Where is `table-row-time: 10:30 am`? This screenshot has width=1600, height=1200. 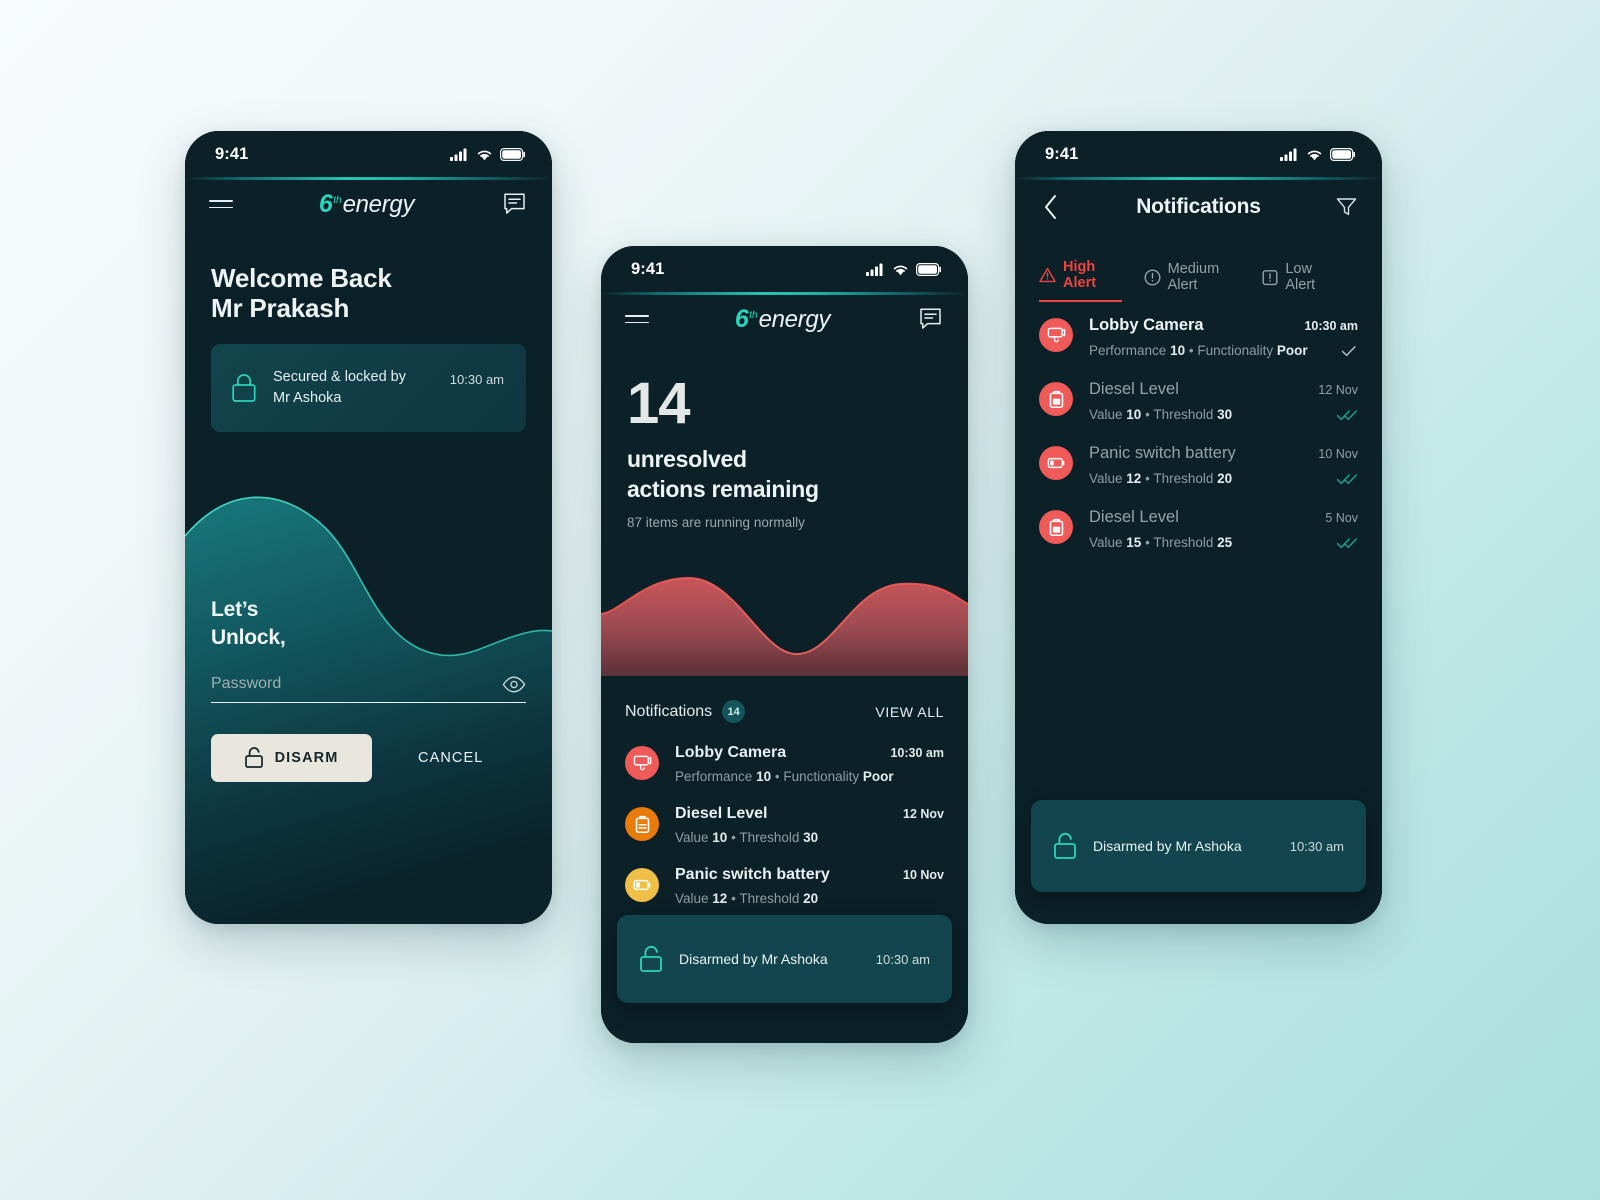 table-row-time: 10:30 am is located at coordinates (1331, 326).